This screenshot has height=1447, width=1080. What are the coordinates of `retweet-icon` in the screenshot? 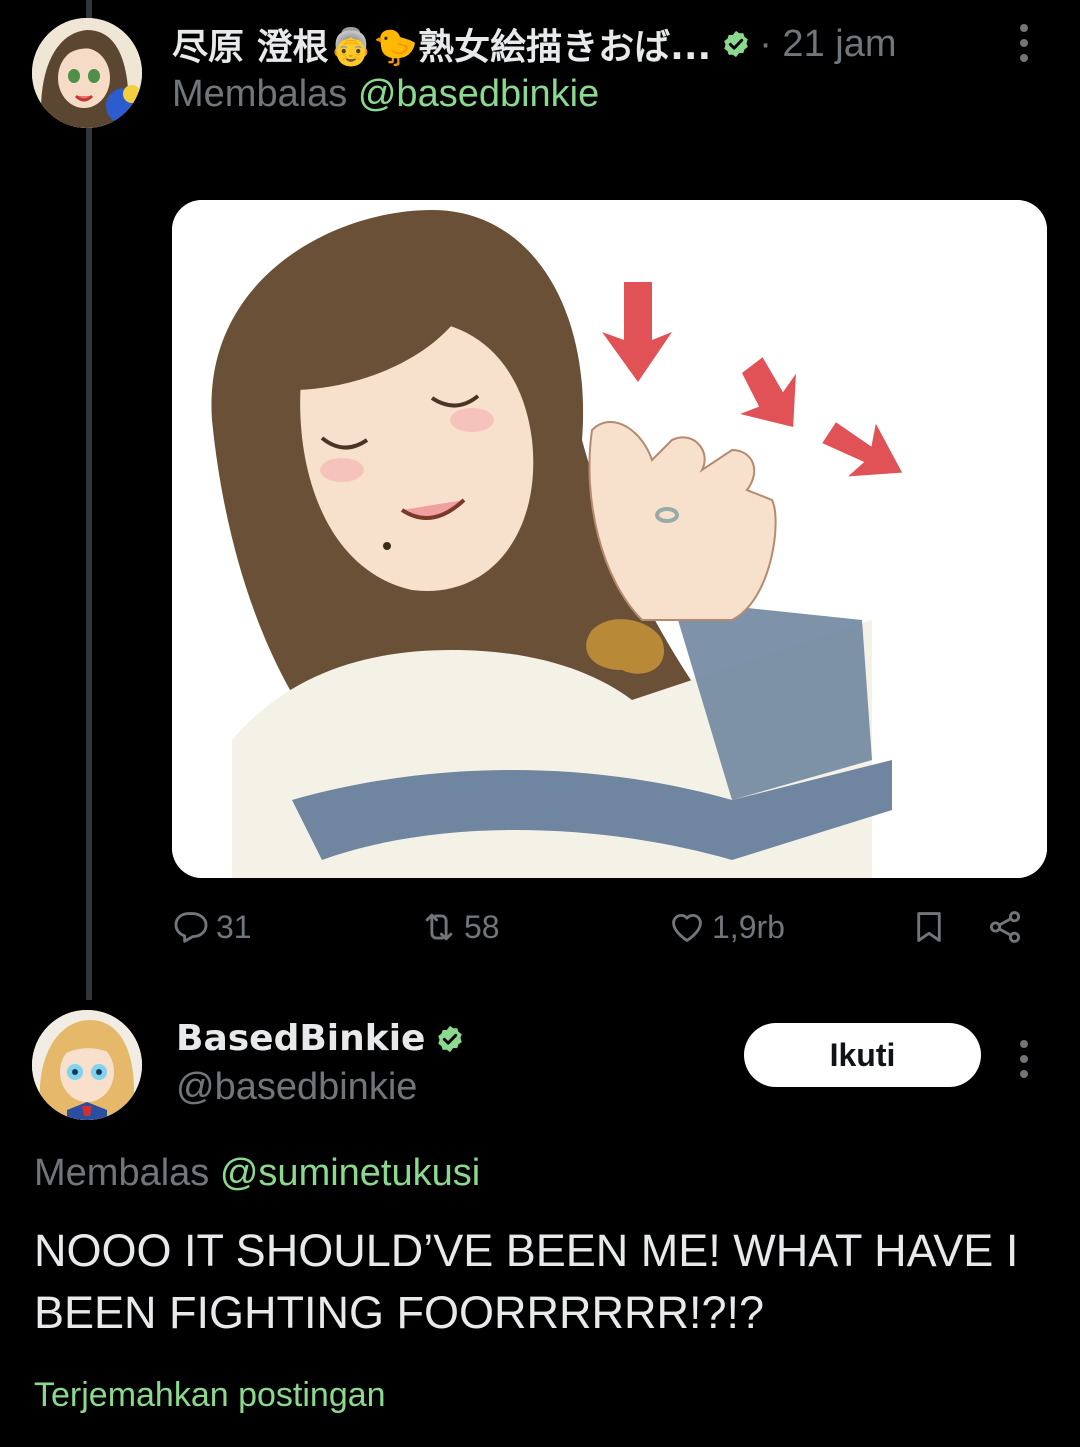 It's located at (439, 927).